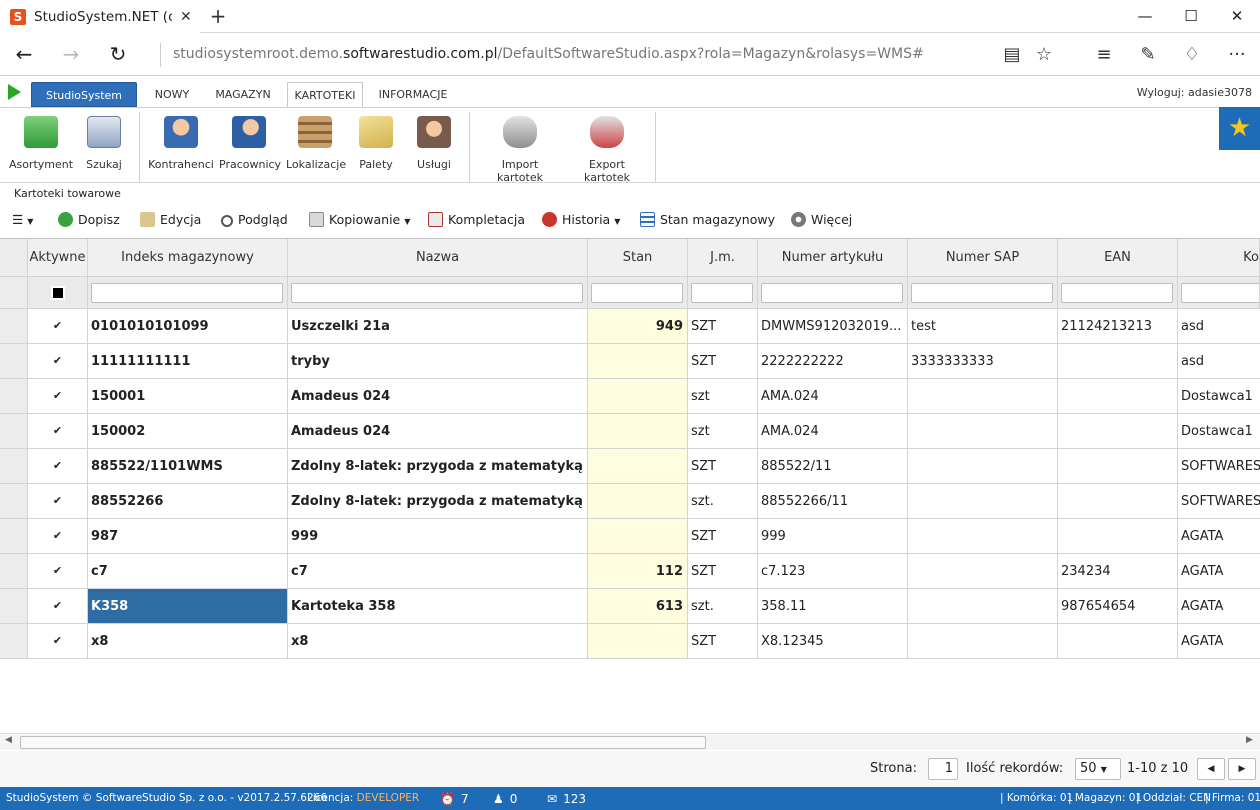  What do you see at coordinates (630, 641) in the screenshot?
I see `table-row: ✔ x8 x8 SZT X8.12345 AGATA` at bounding box center [630, 641].